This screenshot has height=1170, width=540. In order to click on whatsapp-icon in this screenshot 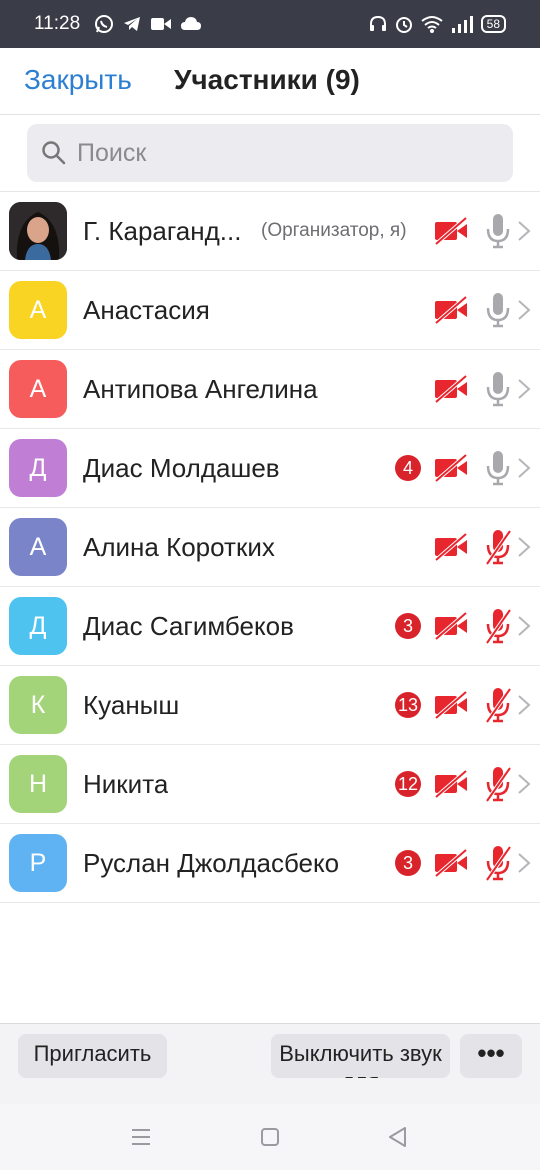, I will do `click(104, 24)`.